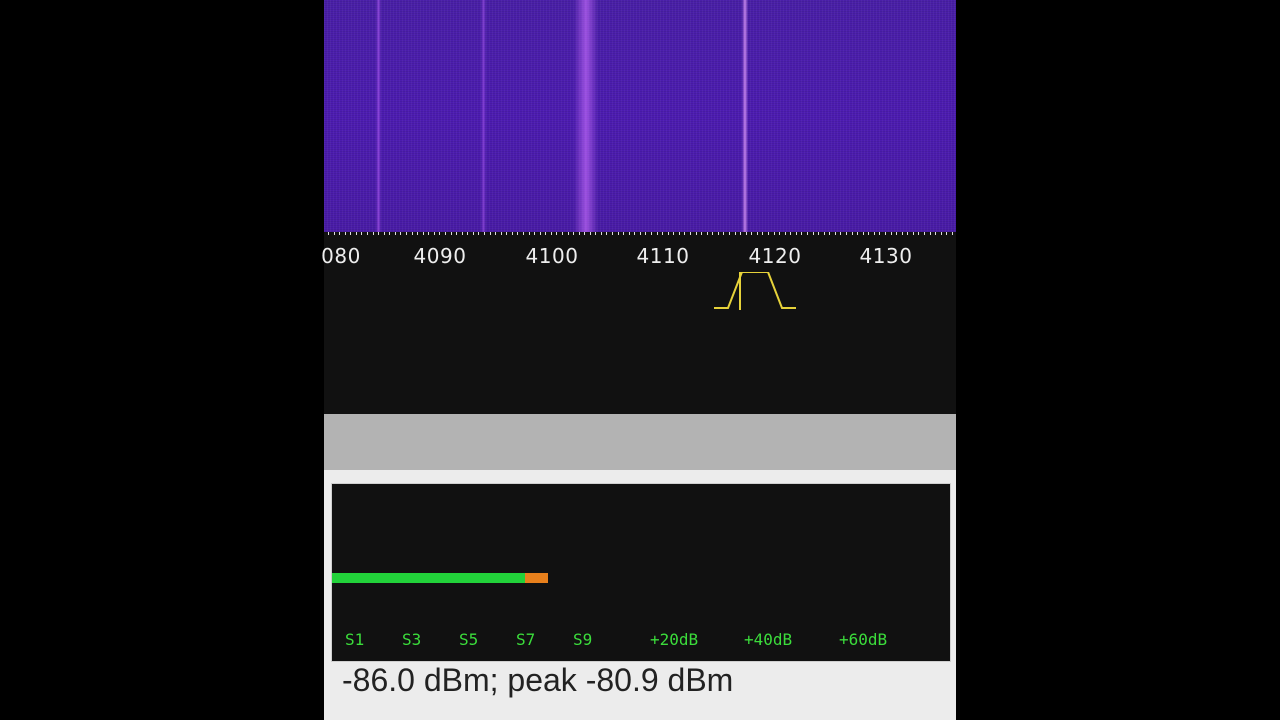 This screenshot has height=720, width=1280. I want to click on status-bar, so click(640, 442).